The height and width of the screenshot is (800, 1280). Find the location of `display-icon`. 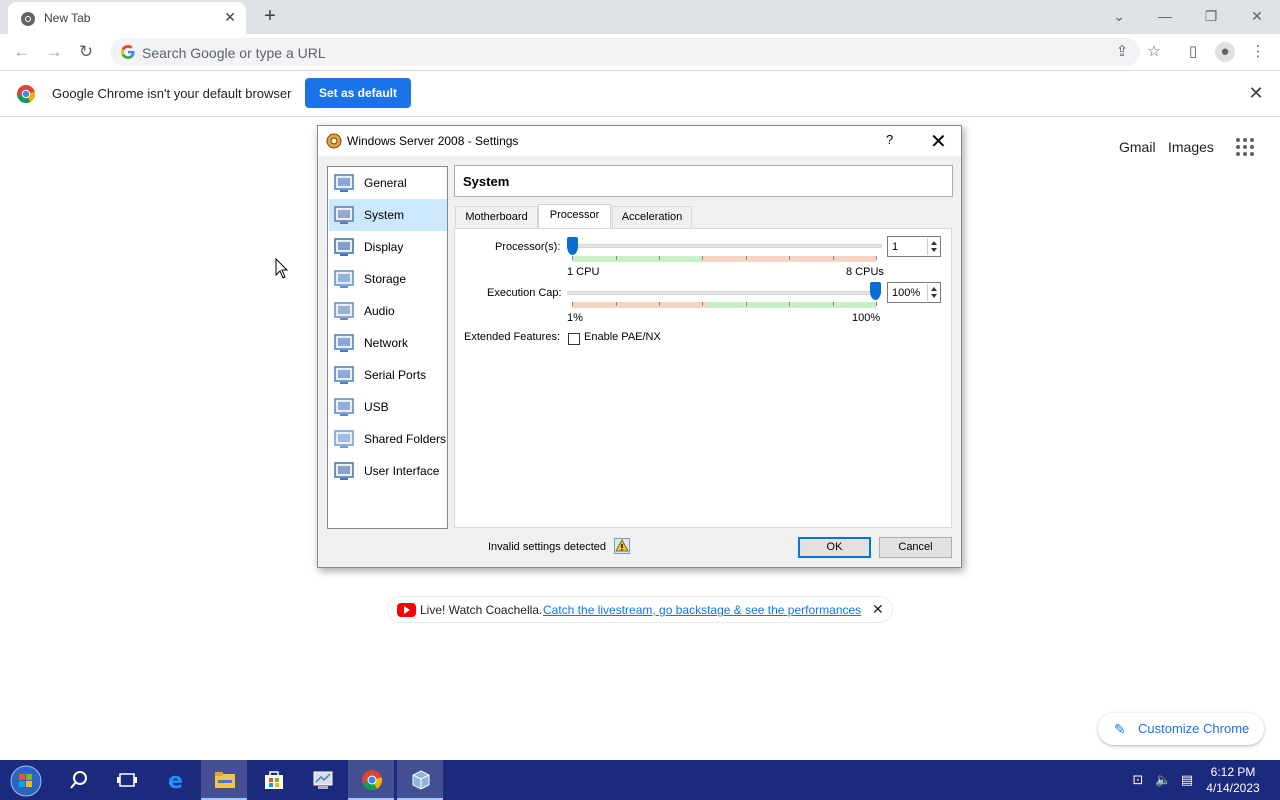

display-icon is located at coordinates (344, 247).